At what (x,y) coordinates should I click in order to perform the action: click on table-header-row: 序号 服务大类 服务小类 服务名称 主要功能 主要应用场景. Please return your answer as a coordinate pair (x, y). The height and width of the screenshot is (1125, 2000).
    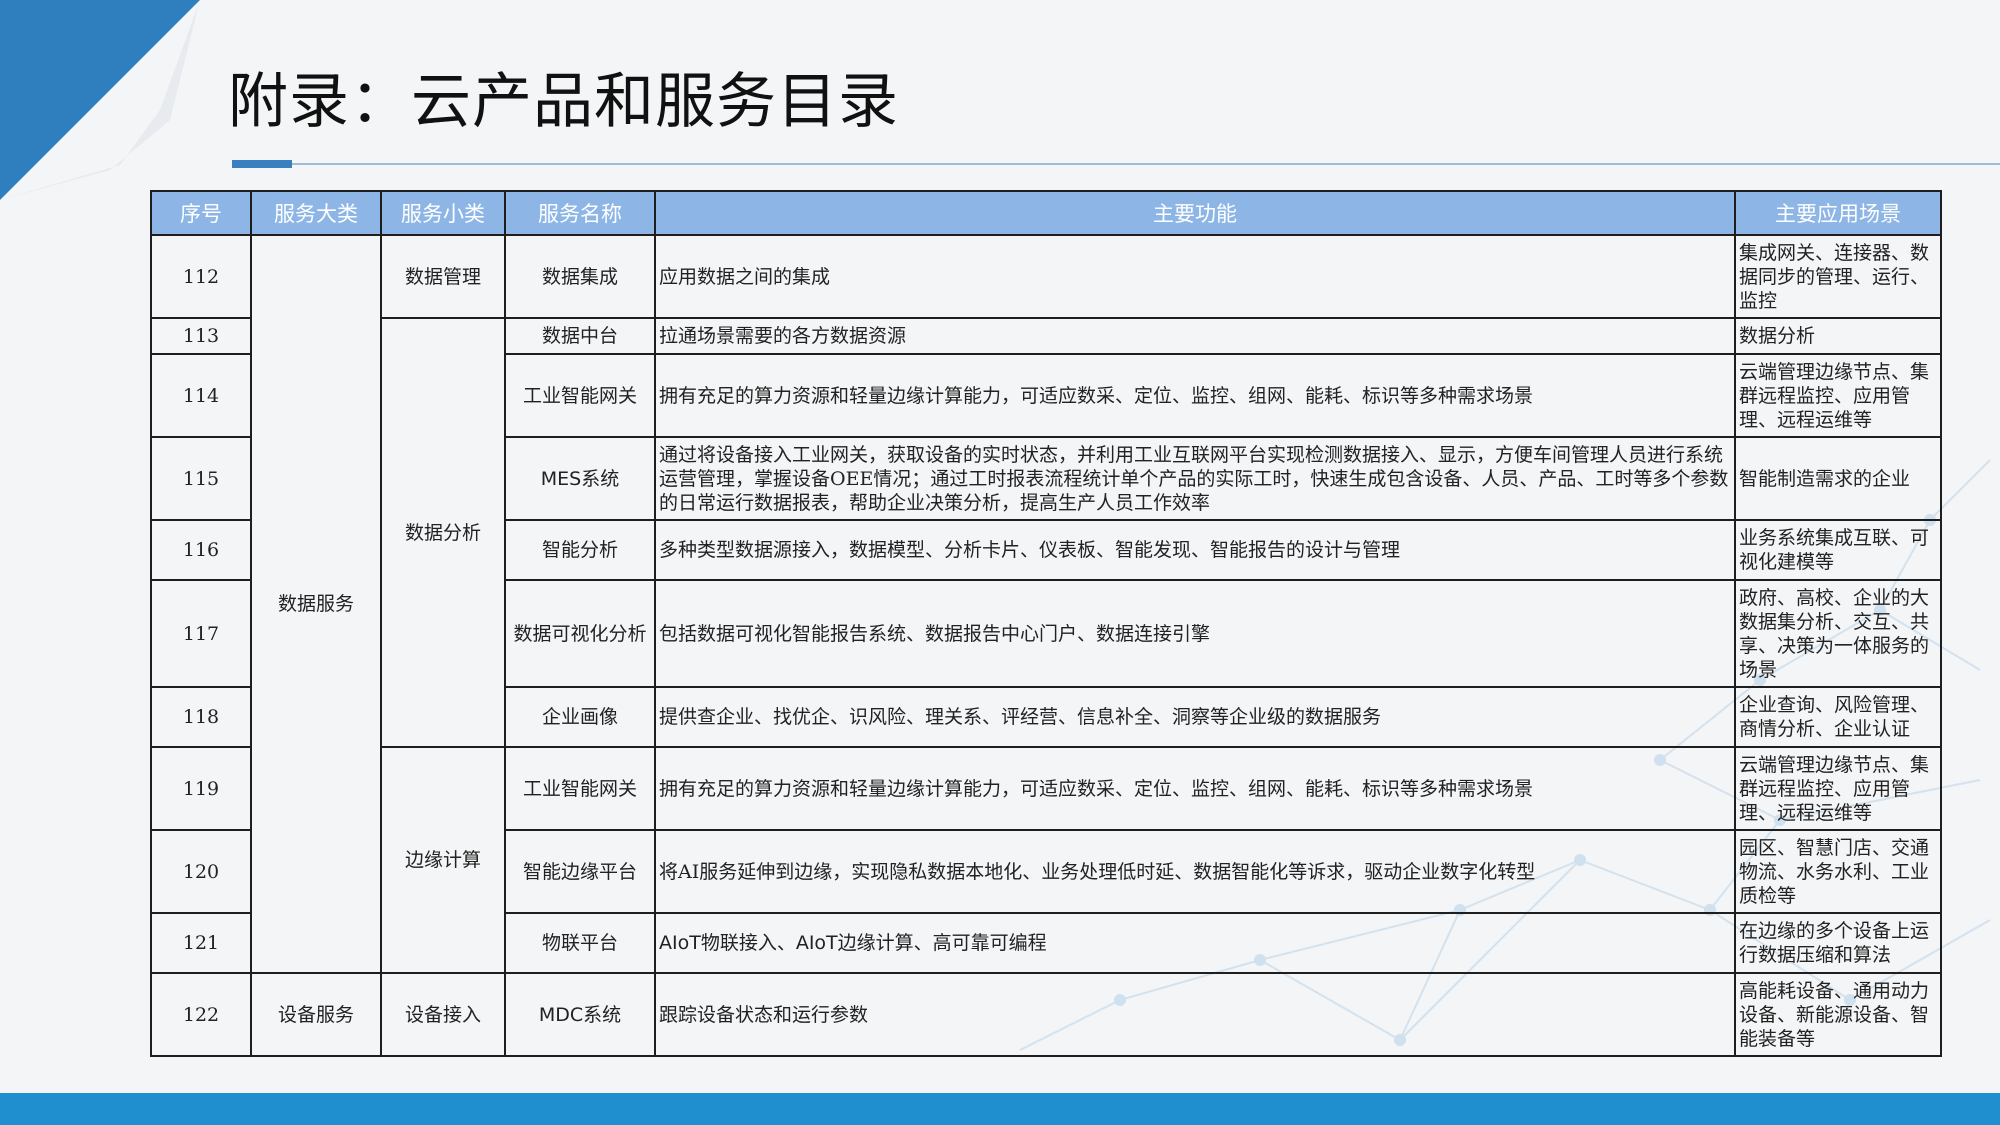
    Looking at the image, I should click on (1046, 213).